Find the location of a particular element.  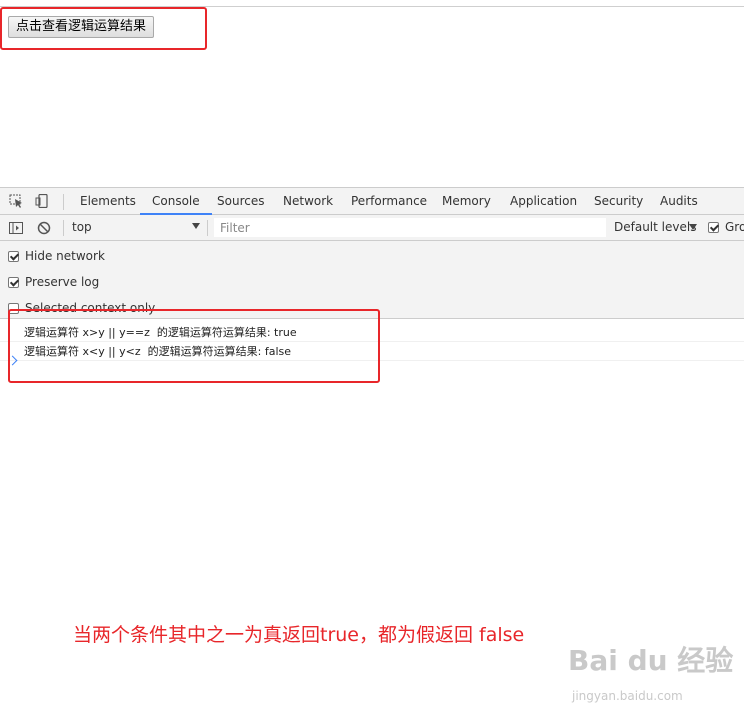

annotation-caption: 当两个条件其中之一为真返回true，都为假返回 false is located at coordinates (299, 635).